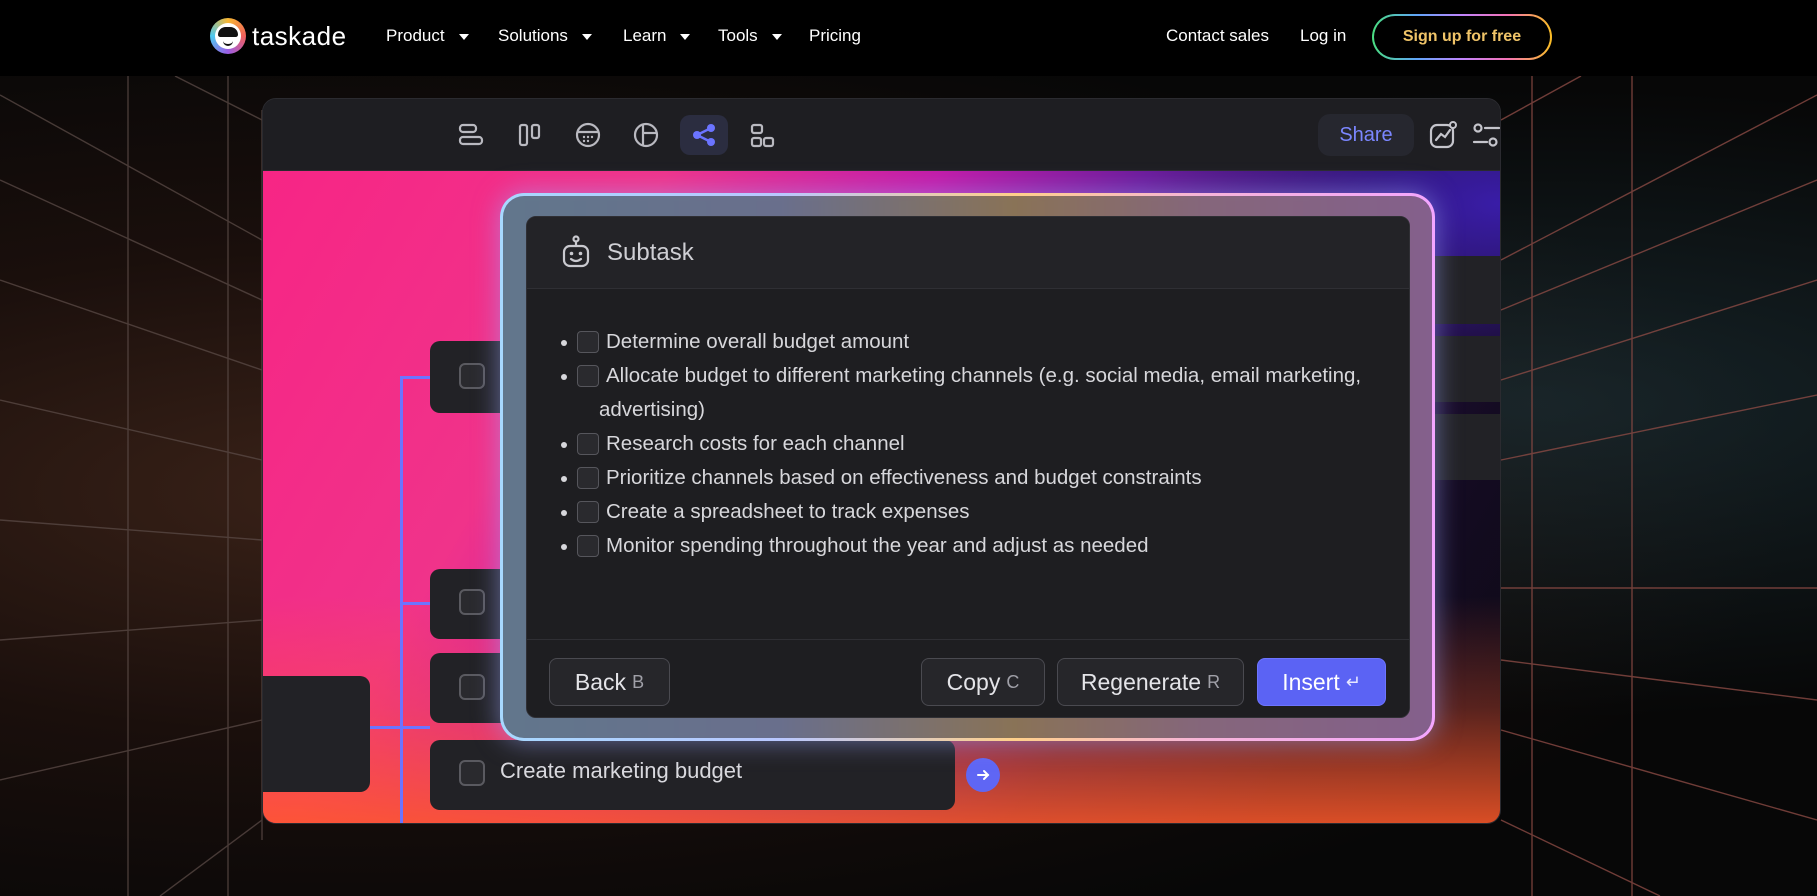 Image resolution: width=1817 pixels, height=896 pixels. Describe the element at coordinates (1485, 135) in the screenshot. I see `settings-sliders-icon` at that location.